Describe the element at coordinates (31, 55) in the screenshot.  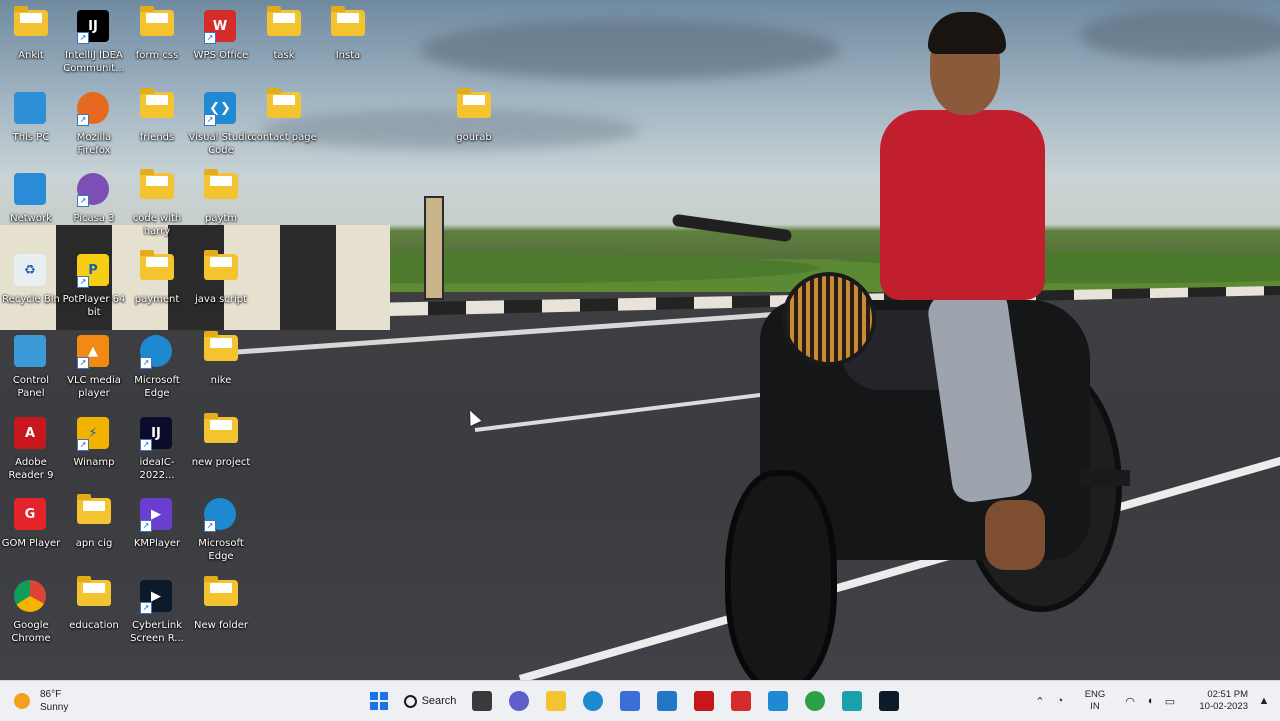
I see `desktop-icon-label: Ankit` at that location.